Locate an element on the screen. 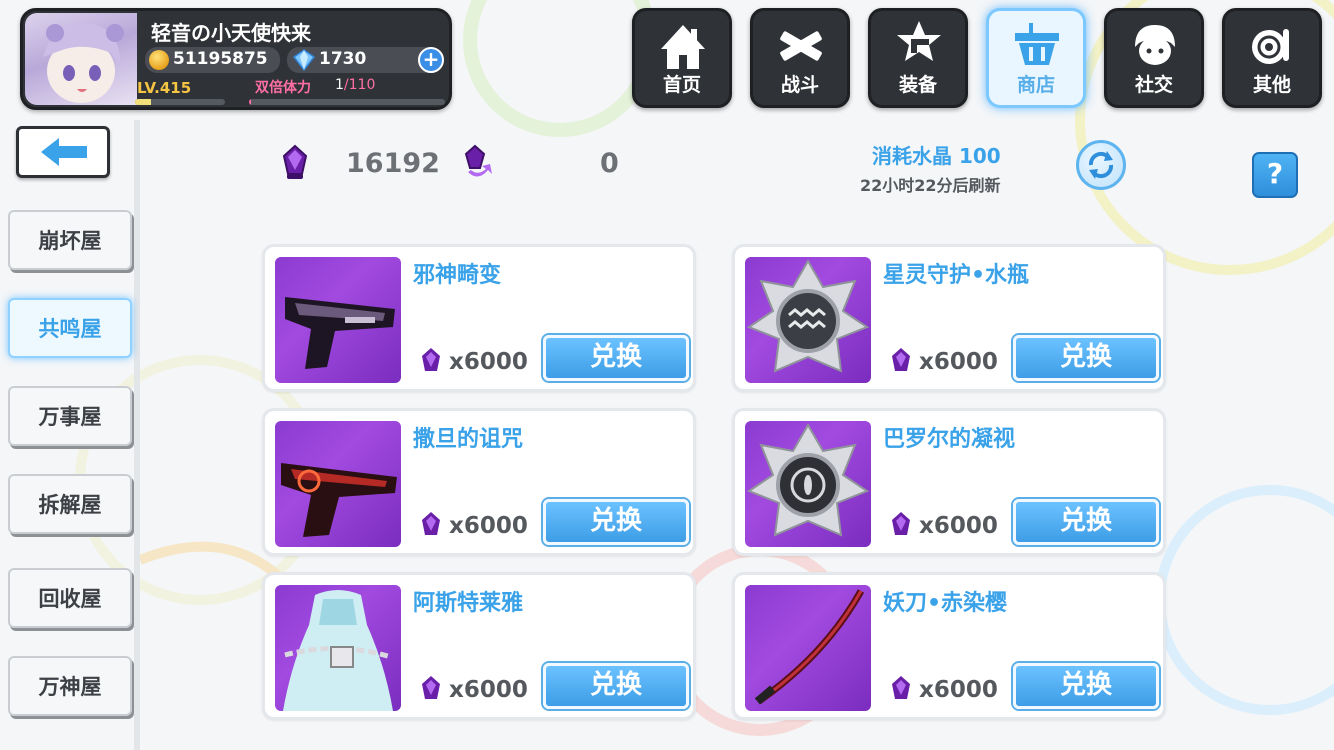 This screenshot has width=1334, height=750. item-image-aquarius-badge is located at coordinates (808, 320).